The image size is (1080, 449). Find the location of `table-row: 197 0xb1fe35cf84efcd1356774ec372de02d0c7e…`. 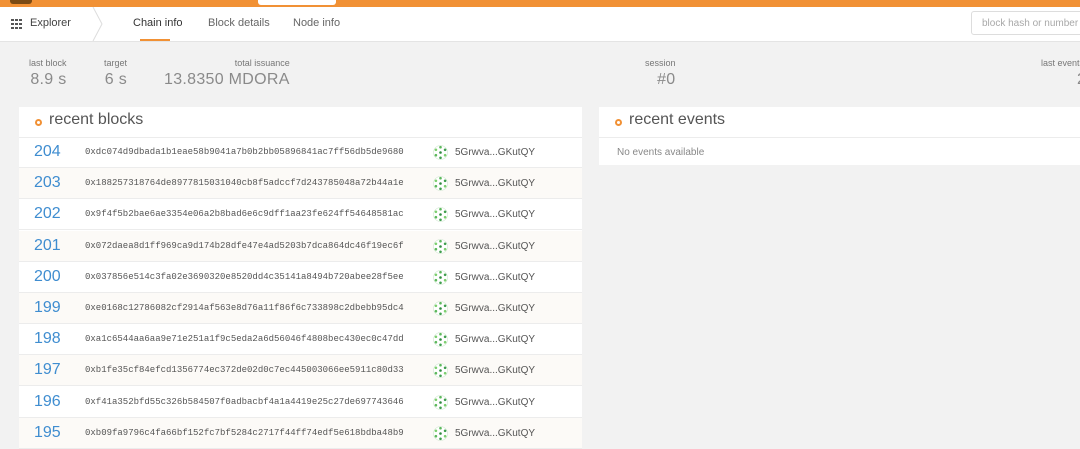

table-row: 197 0xb1fe35cf84efcd1356774ec372de02d0c7e… is located at coordinates (300, 371).